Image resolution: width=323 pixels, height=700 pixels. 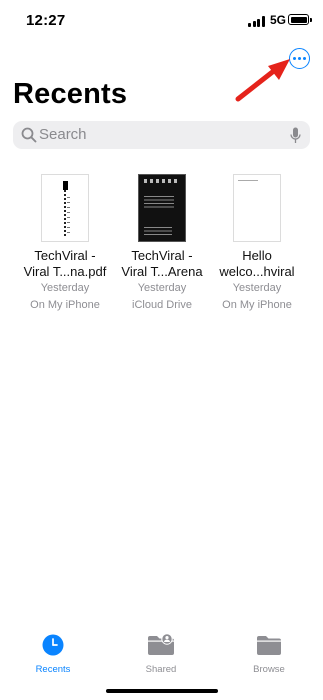 What do you see at coordinates (262, 80) in the screenshot?
I see `annotation-arrow-icon` at bounding box center [262, 80].